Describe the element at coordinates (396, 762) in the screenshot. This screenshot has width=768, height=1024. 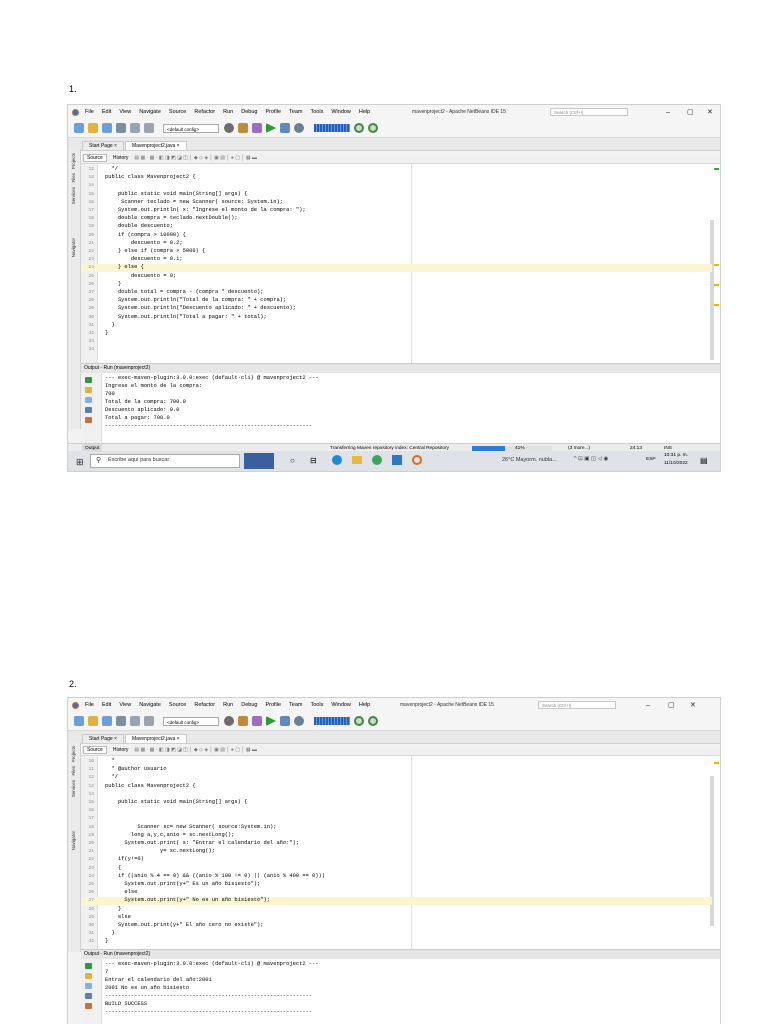
I see `code-line: 10 *` at that location.